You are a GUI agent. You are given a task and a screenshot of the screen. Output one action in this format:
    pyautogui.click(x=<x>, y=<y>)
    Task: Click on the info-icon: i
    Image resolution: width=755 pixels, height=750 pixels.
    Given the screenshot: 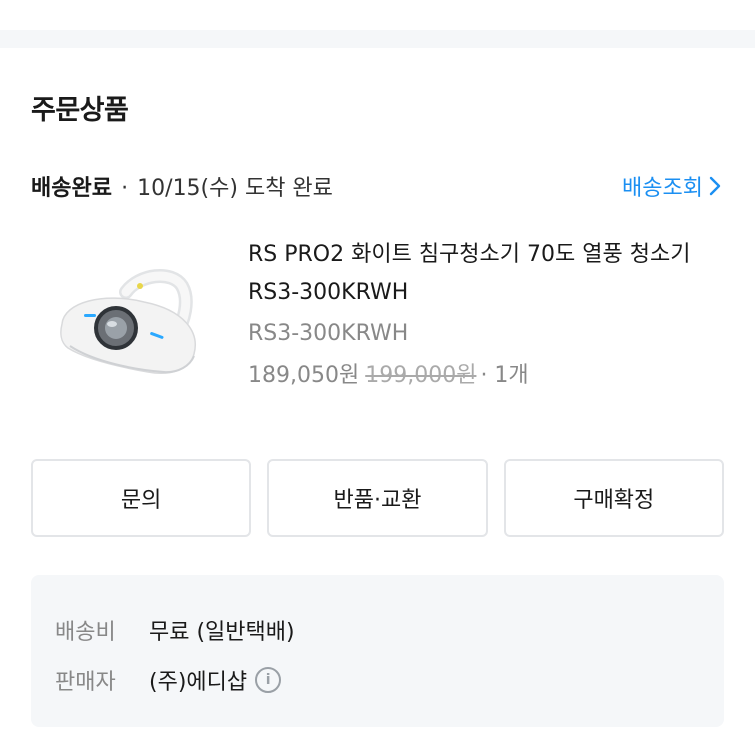 What is the action you would take?
    pyautogui.click(x=268, y=680)
    